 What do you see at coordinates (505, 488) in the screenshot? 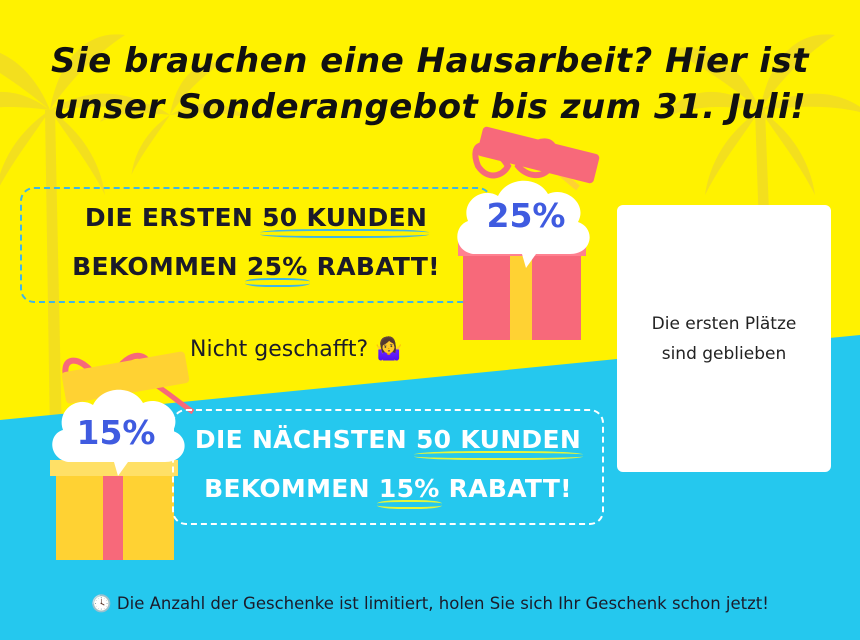
I see `offer2-line2-suffix: RABATT!` at bounding box center [505, 488].